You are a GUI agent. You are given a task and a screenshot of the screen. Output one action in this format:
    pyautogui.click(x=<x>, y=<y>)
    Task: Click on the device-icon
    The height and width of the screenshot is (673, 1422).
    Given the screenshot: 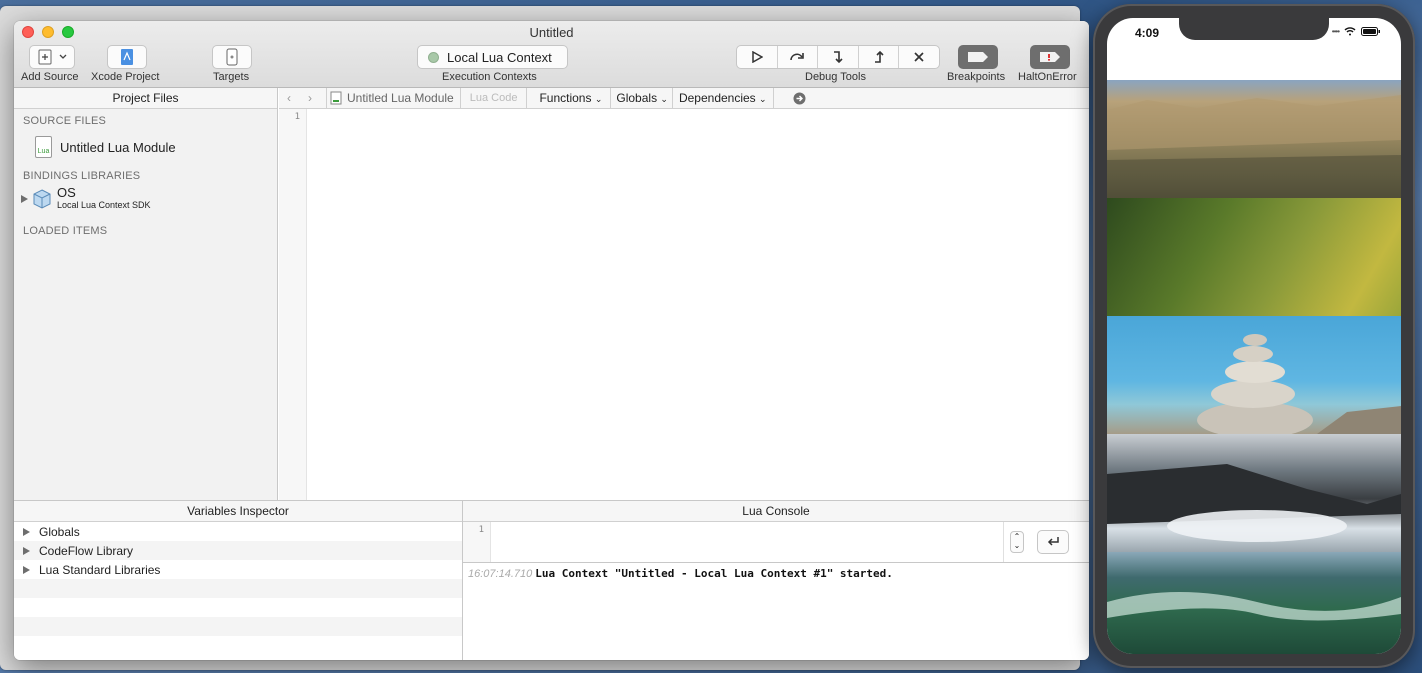 What is the action you would take?
    pyautogui.click(x=232, y=57)
    